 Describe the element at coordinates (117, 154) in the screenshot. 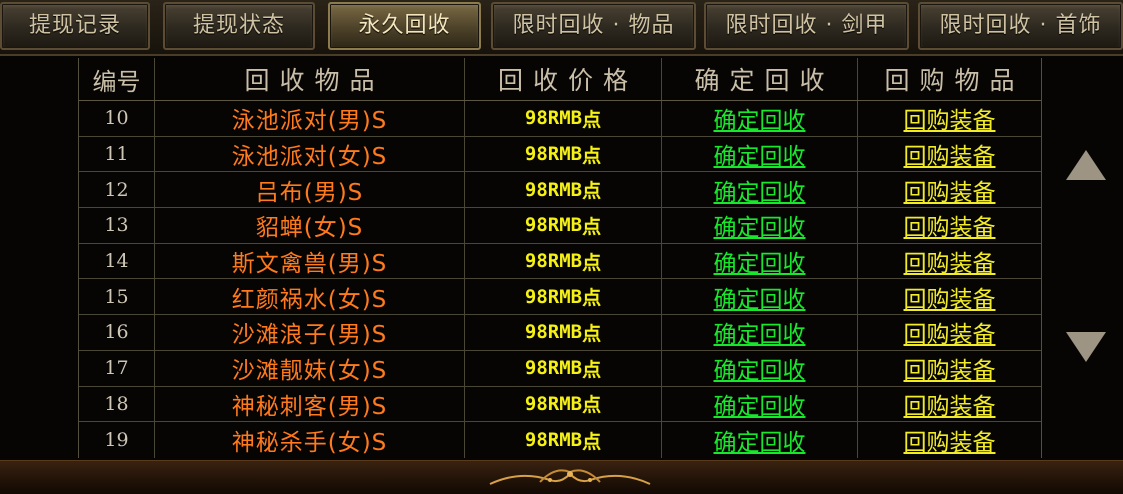

I see `row-id: 11` at that location.